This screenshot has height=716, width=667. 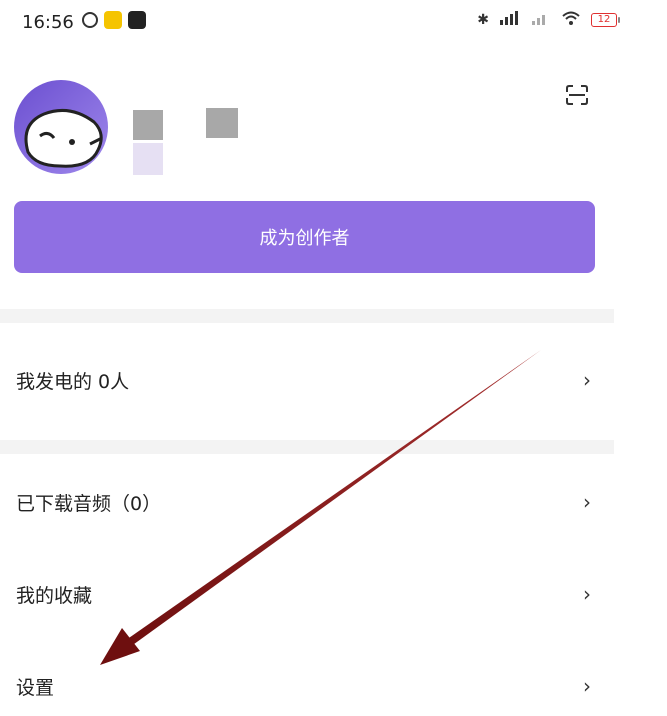 What do you see at coordinates (304, 237) in the screenshot?
I see `become-creator-button: 成为创作者` at bounding box center [304, 237].